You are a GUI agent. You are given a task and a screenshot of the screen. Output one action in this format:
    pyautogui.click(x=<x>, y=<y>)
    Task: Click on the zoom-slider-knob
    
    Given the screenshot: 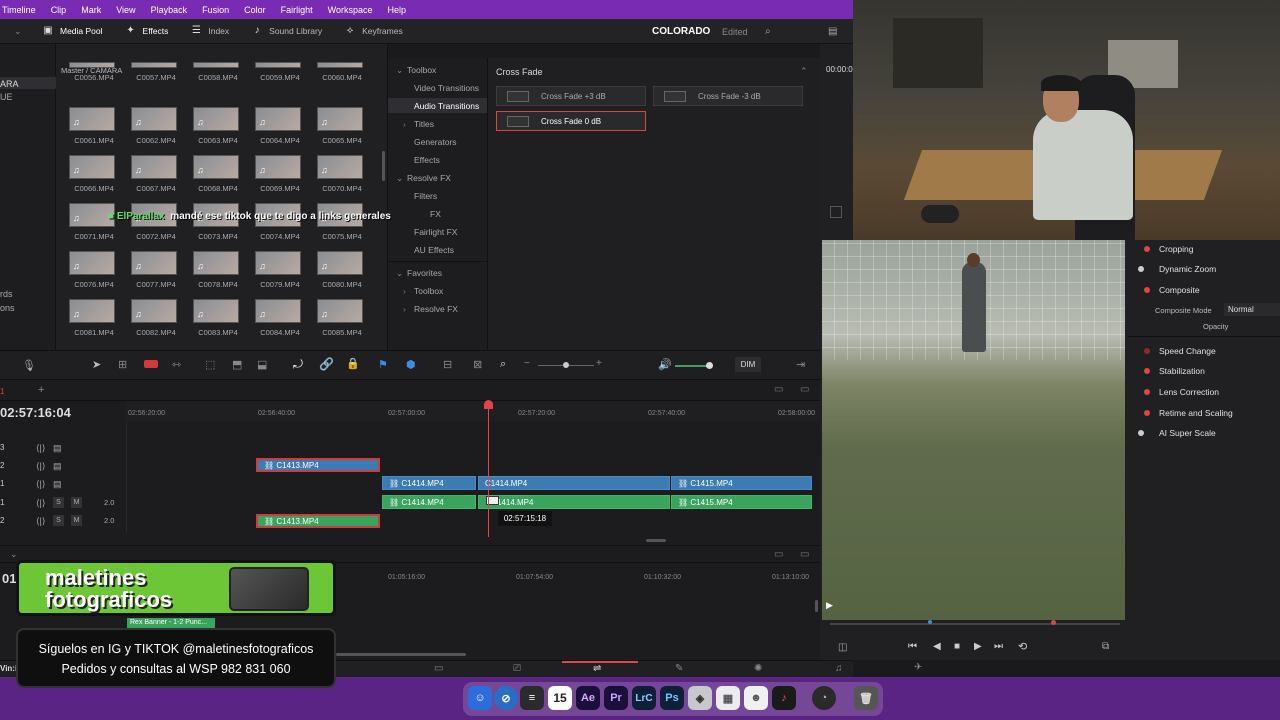 What is the action you would take?
    pyautogui.click(x=566, y=365)
    